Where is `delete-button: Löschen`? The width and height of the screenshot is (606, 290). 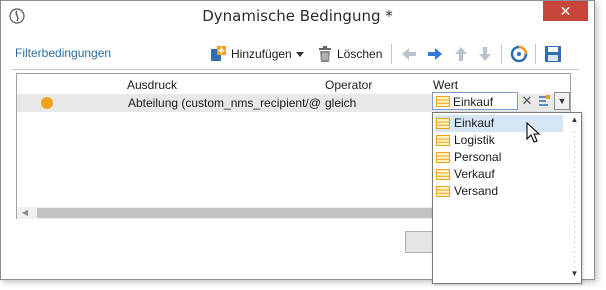
delete-button: Löschen is located at coordinates (349, 54).